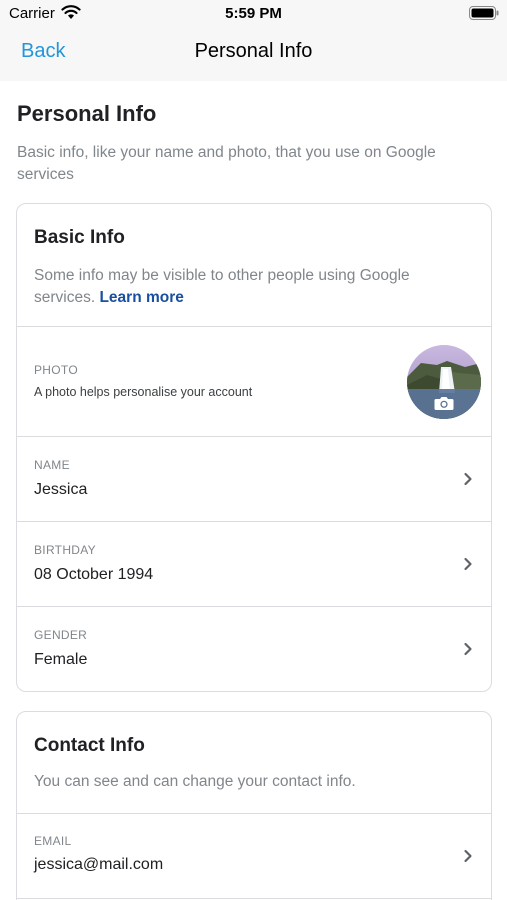 The image size is (507, 900). What do you see at coordinates (43, 51) in the screenshot?
I see `back-button: Back` at bounding box center [43, 51].